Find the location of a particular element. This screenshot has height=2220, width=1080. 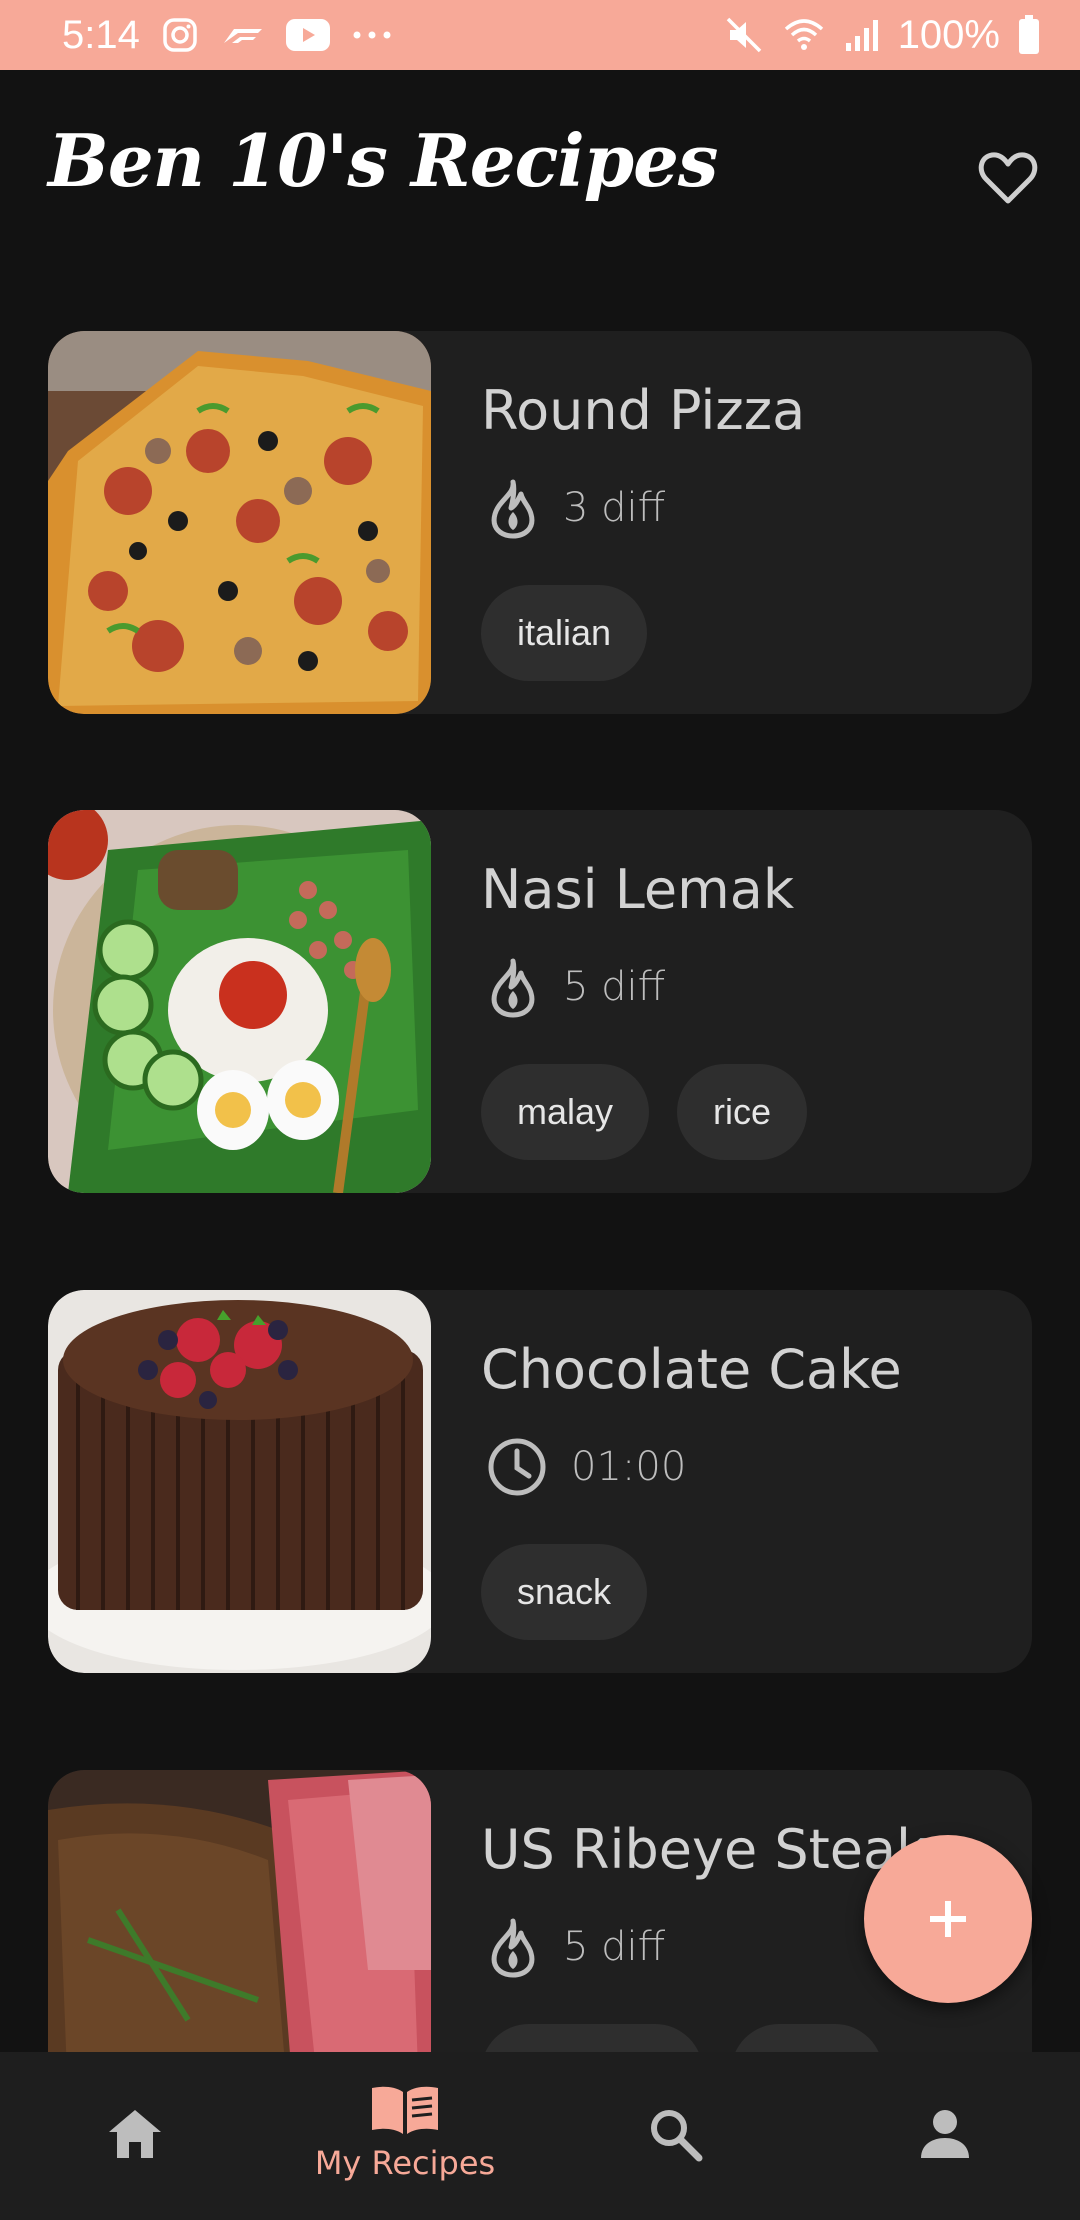

nav-home is located at coordinates (135, 2136).